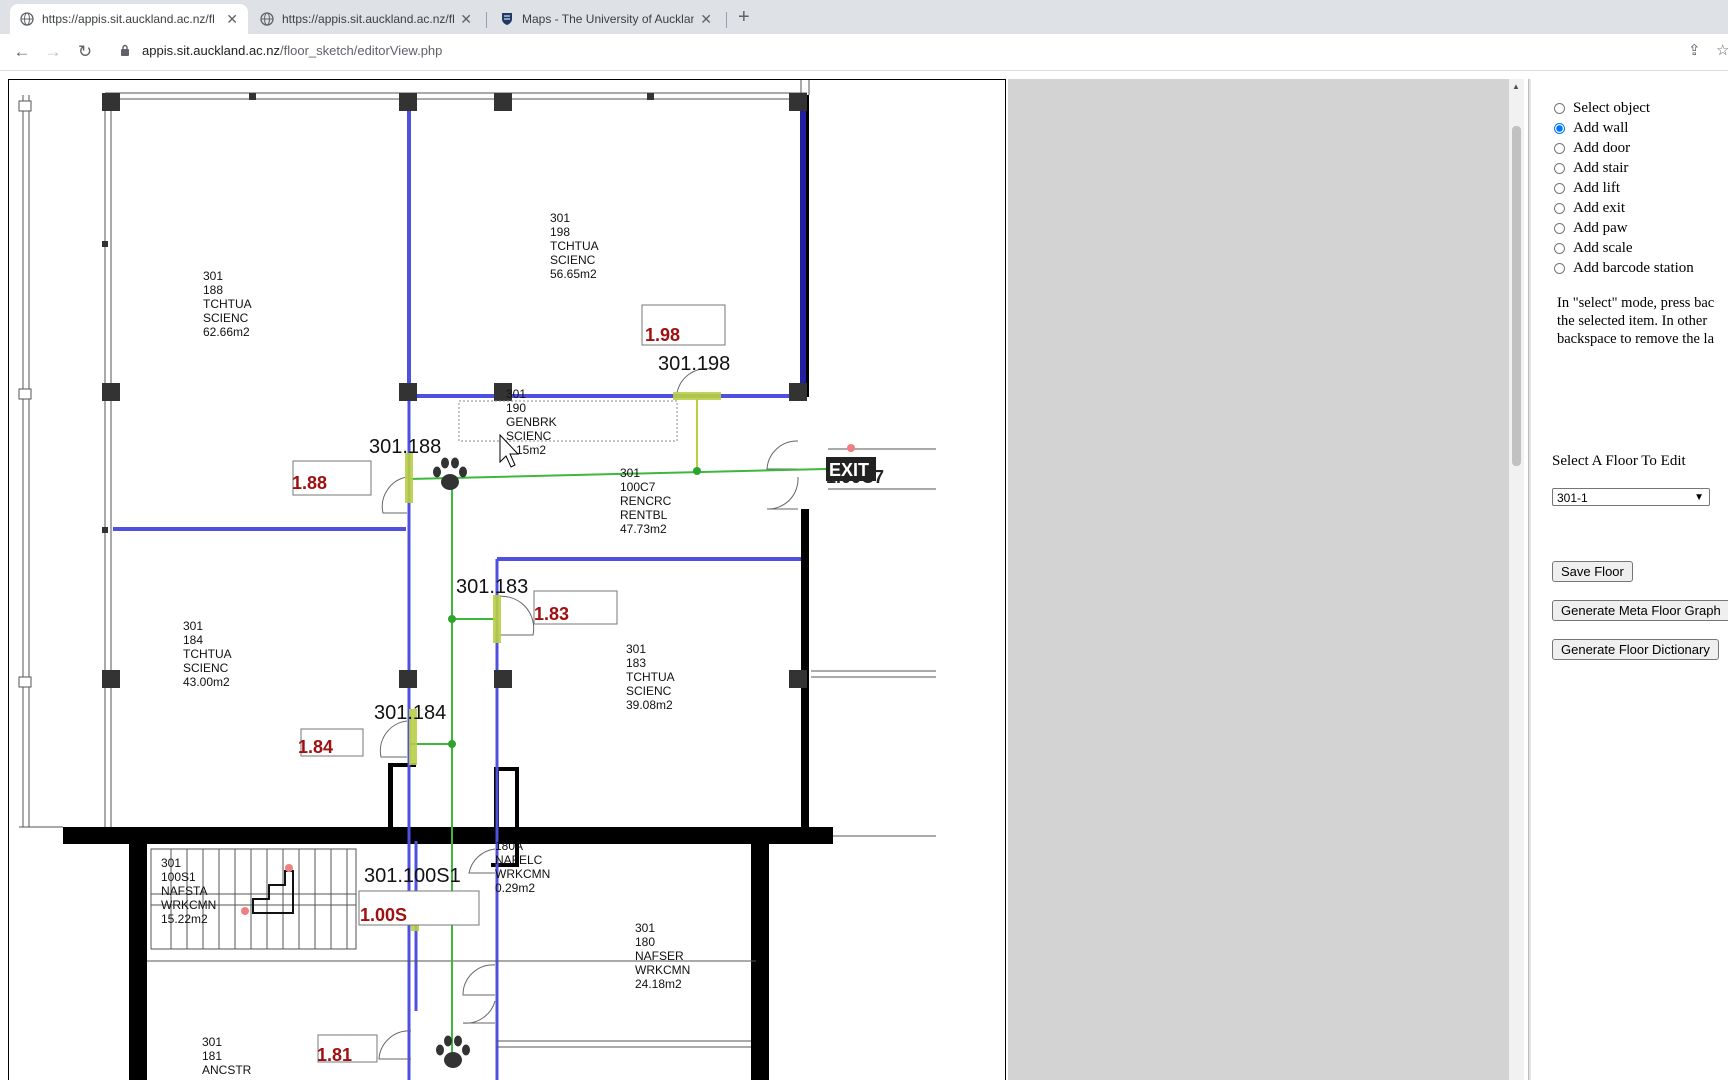 Image resolution: width=1728 pixels, height=1080 pixels. I want to click on room-line: 39.08m2, so click(649, 705).